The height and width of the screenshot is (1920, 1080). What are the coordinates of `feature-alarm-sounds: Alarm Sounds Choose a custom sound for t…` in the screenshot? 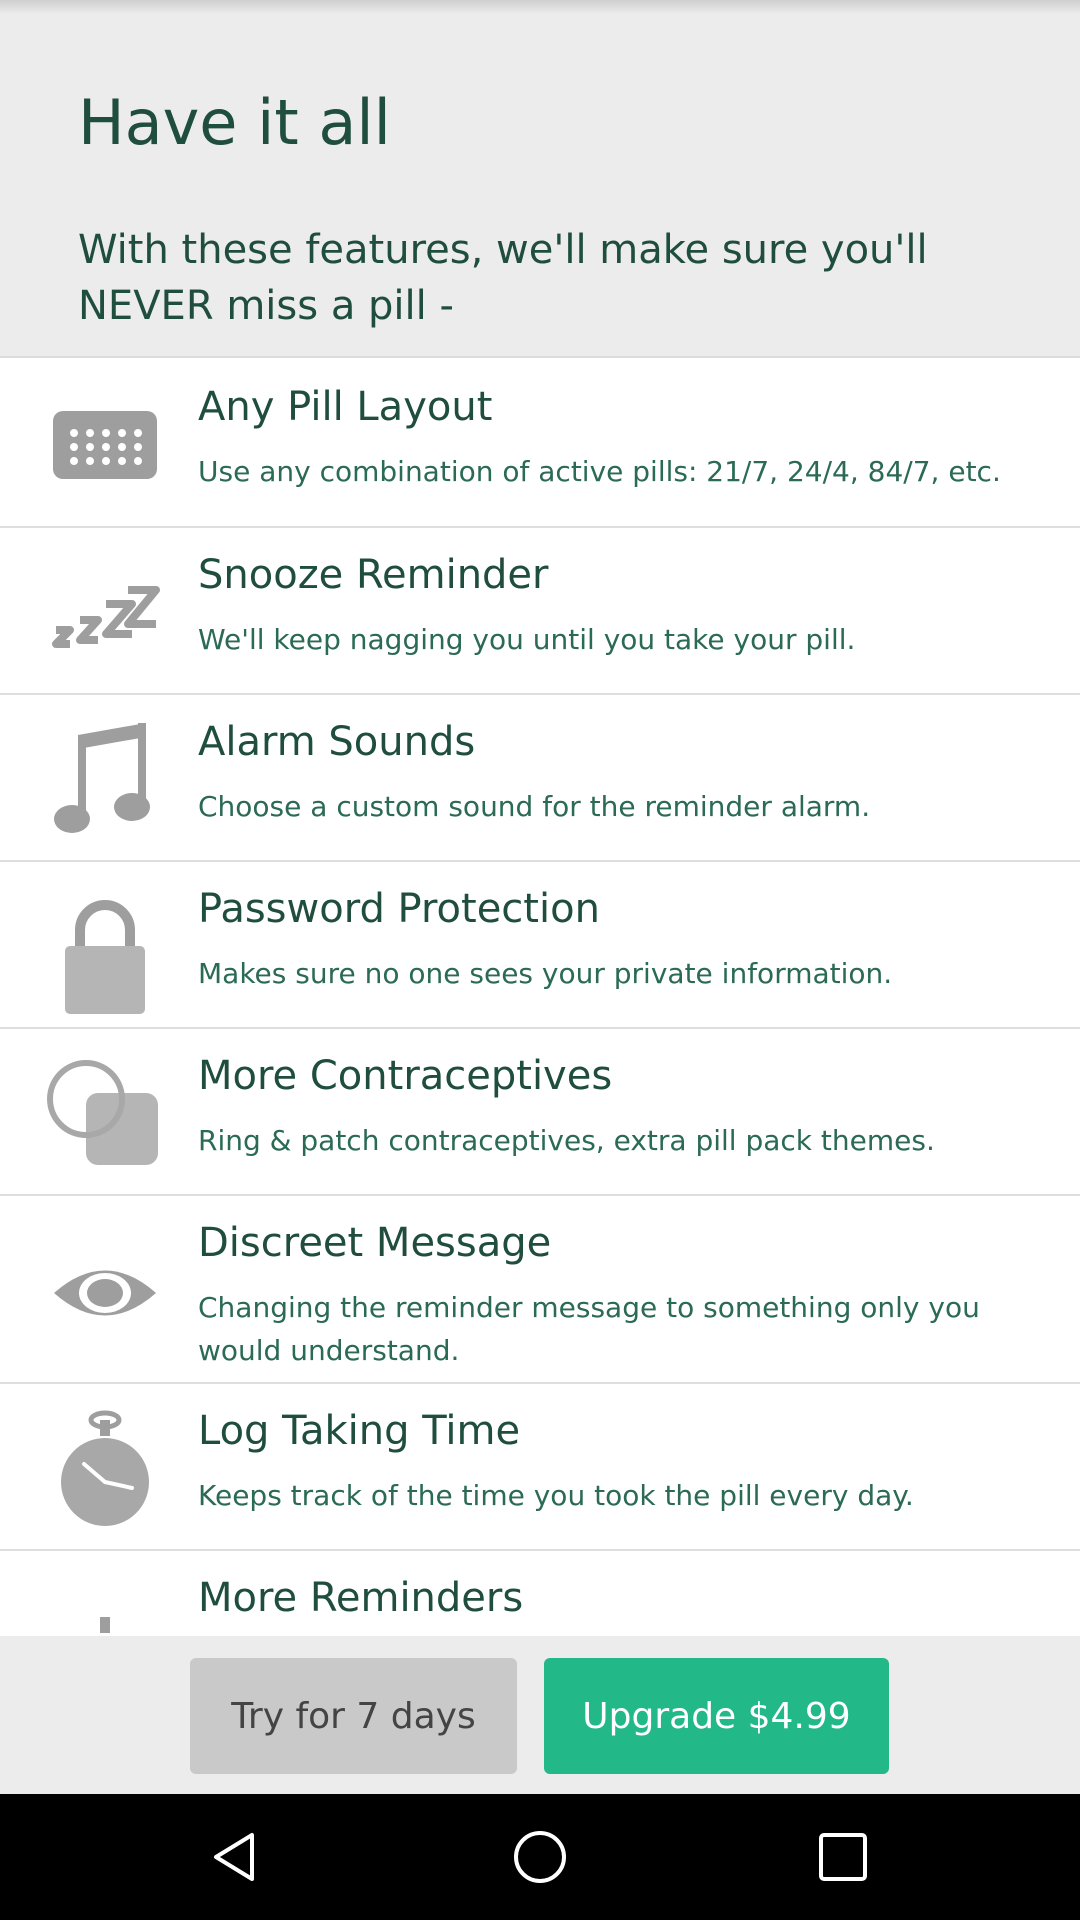 It's located at (540, 778).